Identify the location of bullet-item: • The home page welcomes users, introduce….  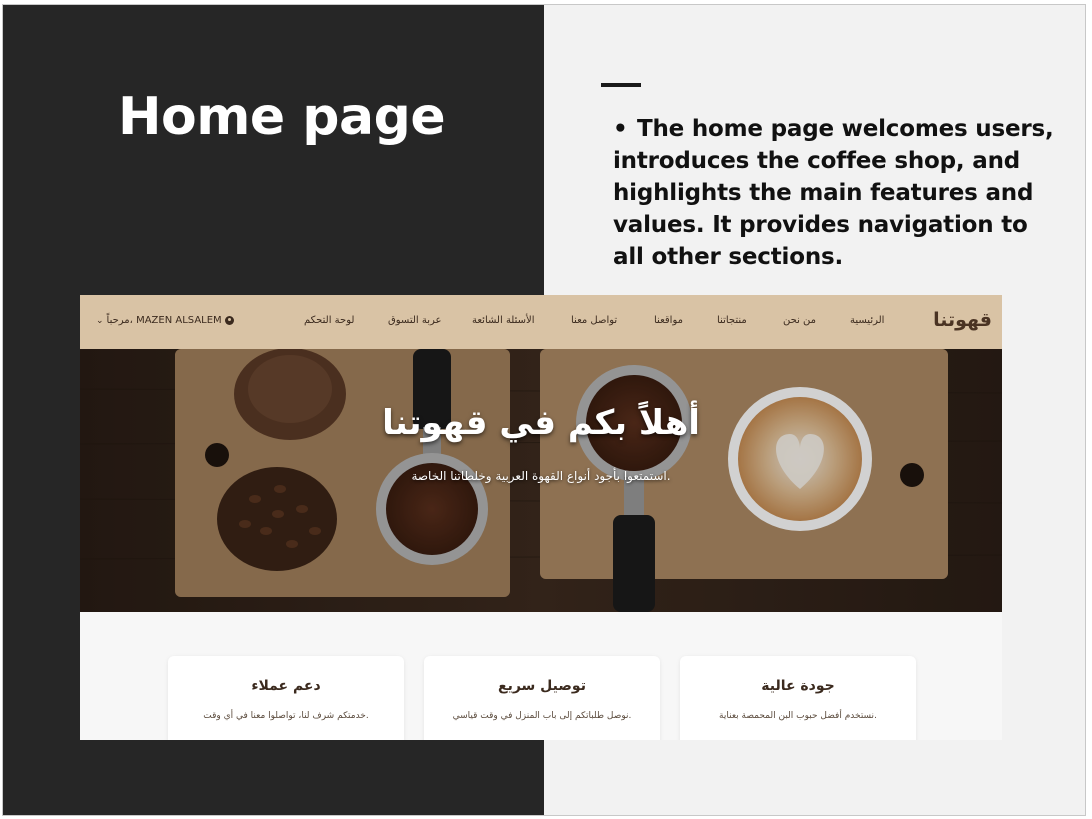
(835, 193).